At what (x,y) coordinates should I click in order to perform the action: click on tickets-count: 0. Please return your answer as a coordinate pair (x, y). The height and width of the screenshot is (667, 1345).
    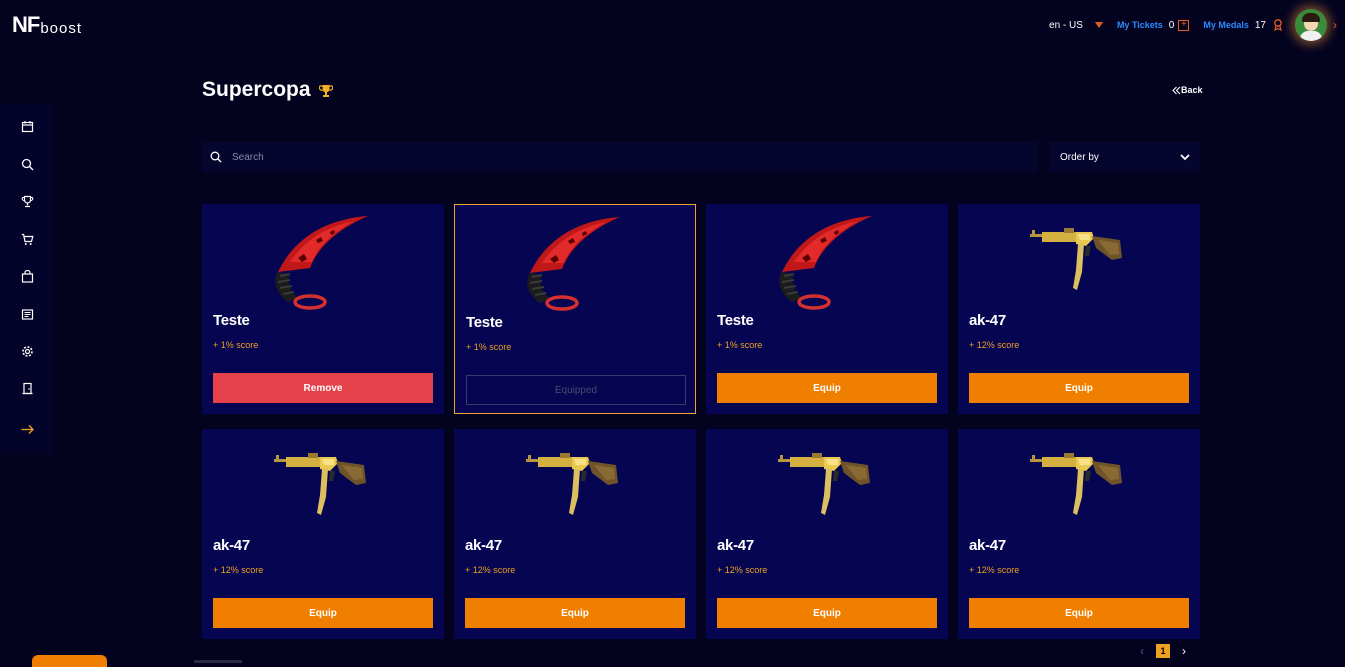
    Looking at the image, I should click on (1171, 25).